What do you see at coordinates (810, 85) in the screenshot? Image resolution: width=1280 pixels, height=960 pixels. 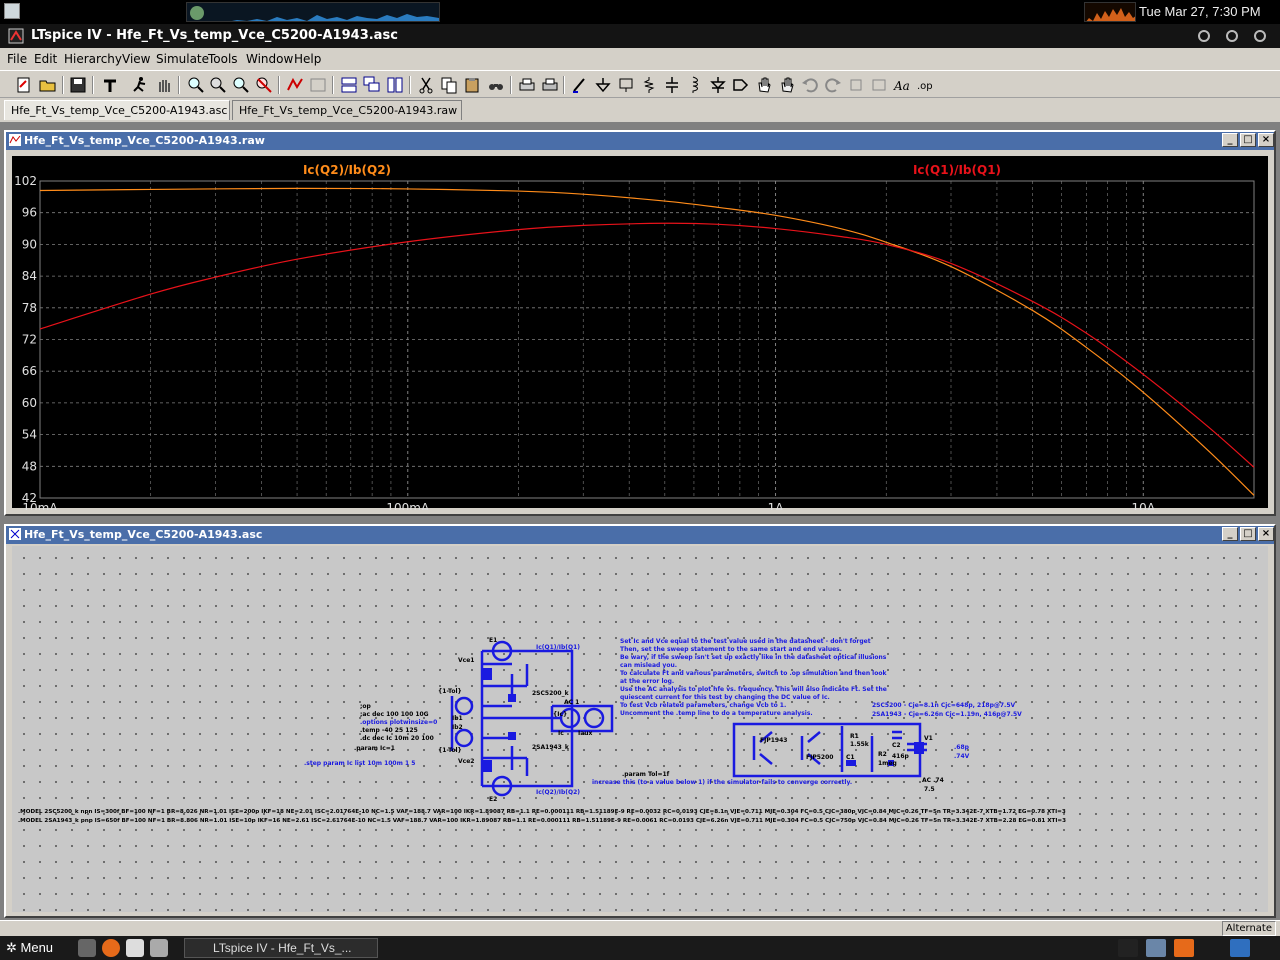 I see `undo-icon` at bounding box center [810, 85].